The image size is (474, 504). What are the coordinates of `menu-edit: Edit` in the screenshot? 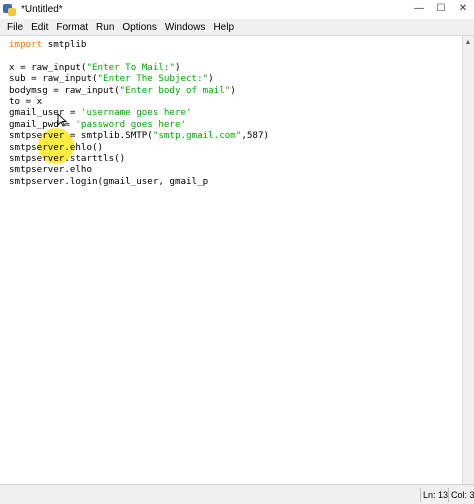 It's located at (39, 27).